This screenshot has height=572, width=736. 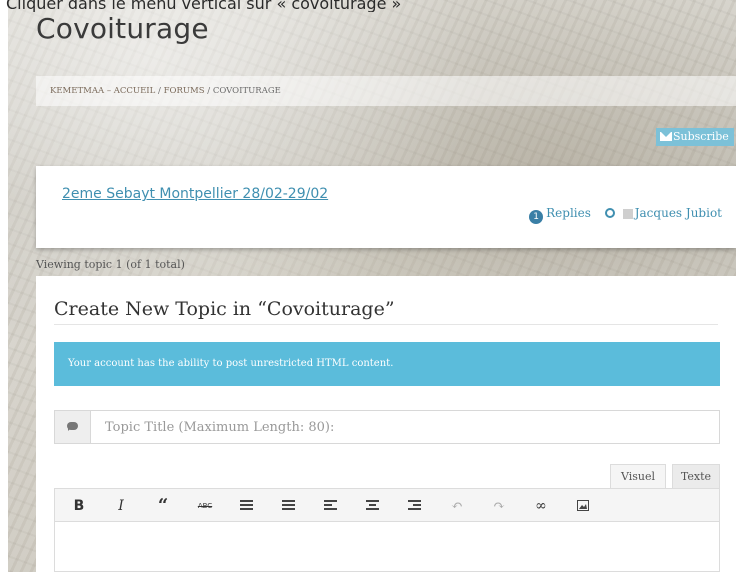 What do you see at coordinates (678, 213) in the screenshot?
I see `author-link: Jacques Jubiot` at bounding box center [678, 213].